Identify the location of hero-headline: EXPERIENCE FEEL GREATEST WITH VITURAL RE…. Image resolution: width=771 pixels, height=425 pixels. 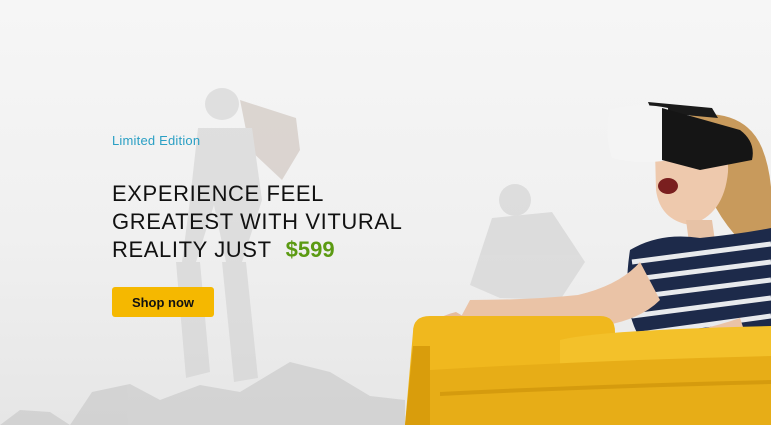
(277, 222).